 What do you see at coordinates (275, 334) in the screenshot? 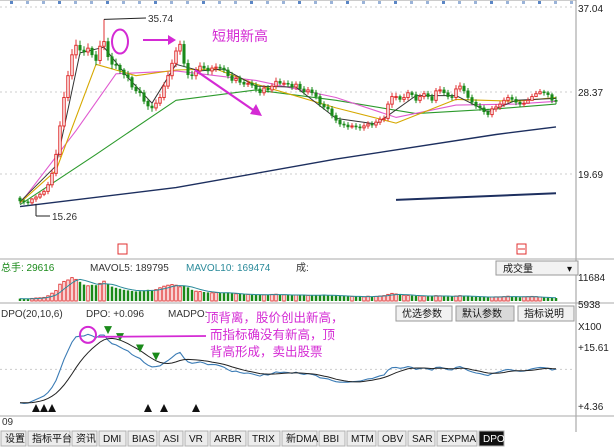
I see `divergence-annotation: 顶背离，股价创出新高， 而指标确没有新高，顶背高形成，卖出股票` at bounding box center [275, 334].